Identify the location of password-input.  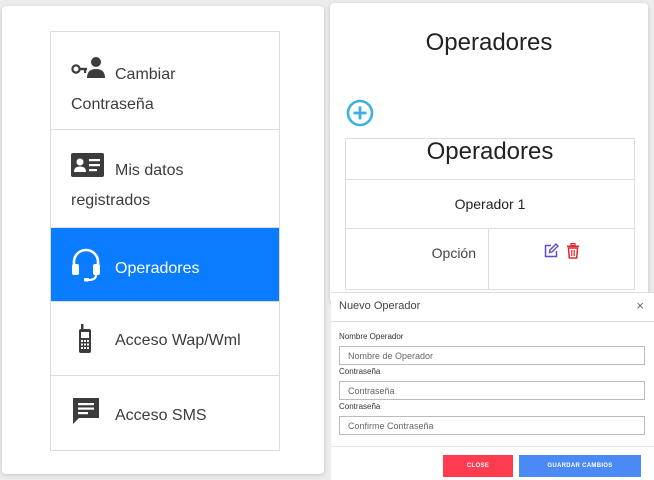
(492, 390).